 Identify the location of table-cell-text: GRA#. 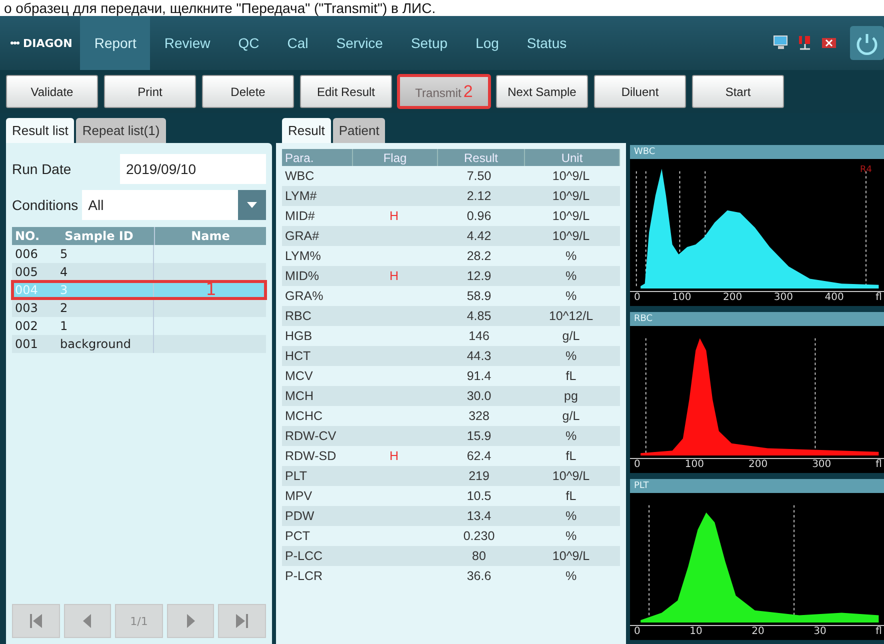
(302, 236).